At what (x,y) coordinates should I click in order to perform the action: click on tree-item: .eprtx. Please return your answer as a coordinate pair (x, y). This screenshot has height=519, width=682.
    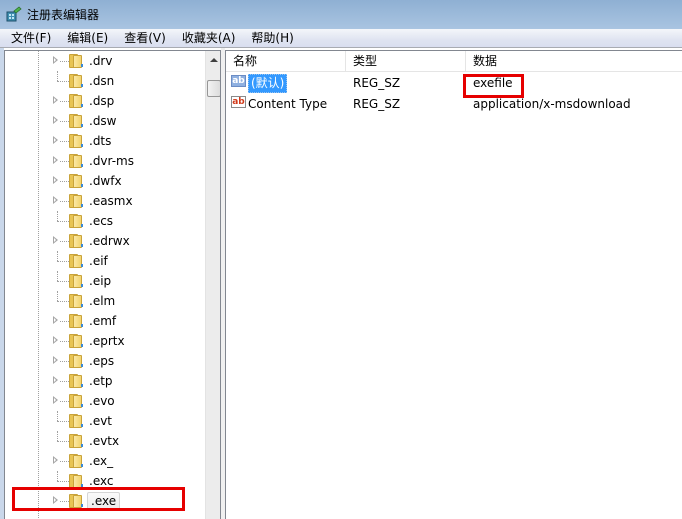
    Looking at the image, I should click on (103, 341).